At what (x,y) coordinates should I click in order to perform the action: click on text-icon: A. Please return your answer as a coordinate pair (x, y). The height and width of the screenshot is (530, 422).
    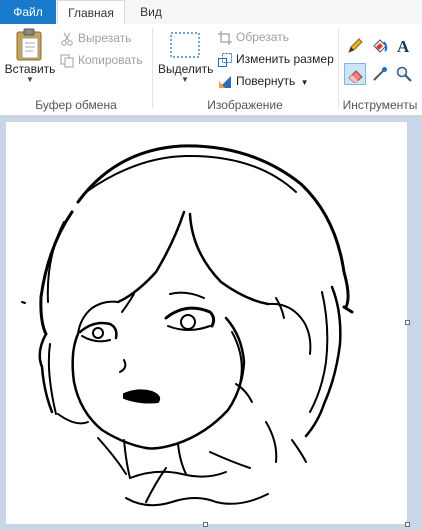
    Looking at the image, I should click on (403, 46).